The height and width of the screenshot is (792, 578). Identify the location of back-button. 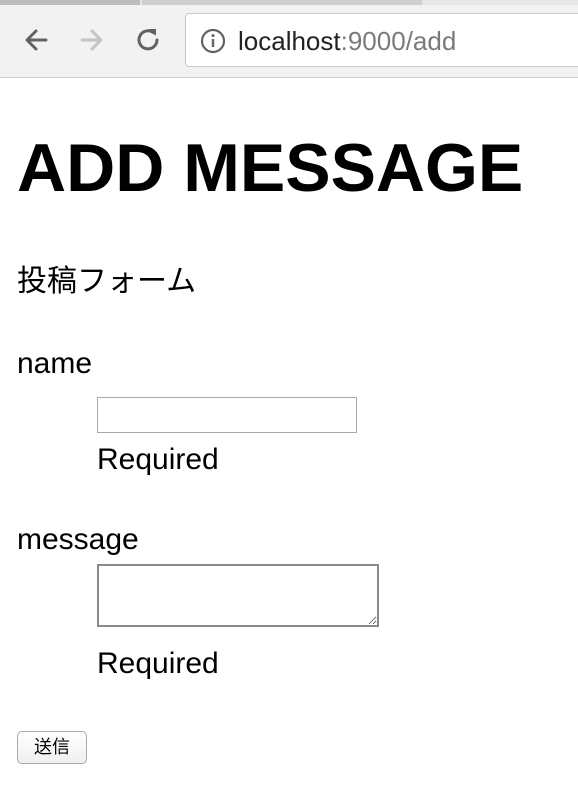
(36, 40).